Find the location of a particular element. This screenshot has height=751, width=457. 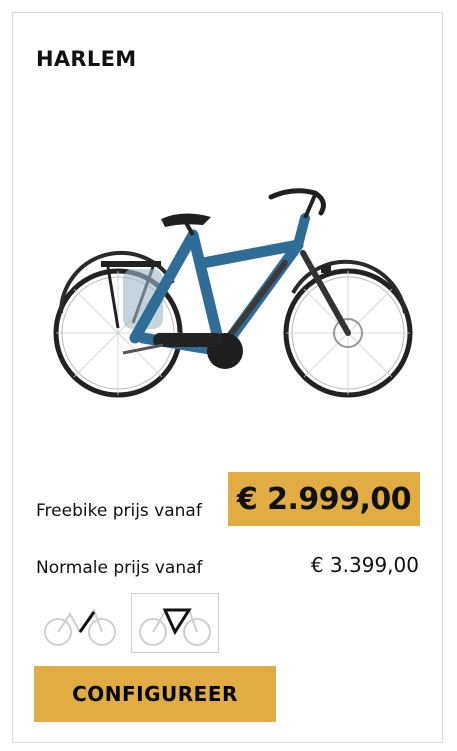

product-title: HARLEM is located at coordinates (86, 59).